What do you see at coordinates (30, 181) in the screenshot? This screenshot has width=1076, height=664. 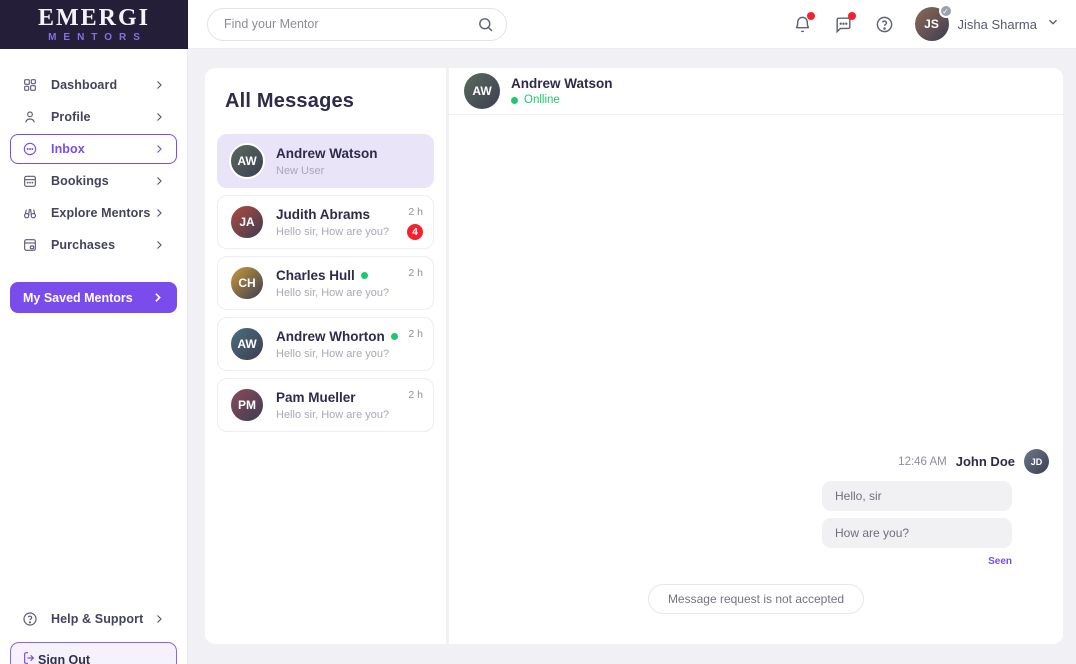 I see `bookings-icon` at bounding box center [30, 181].